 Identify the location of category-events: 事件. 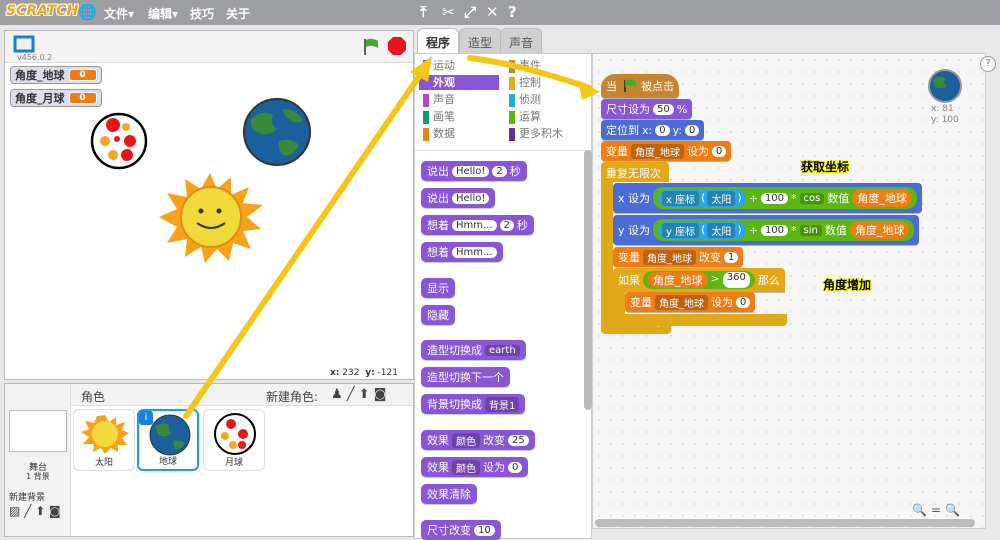
(523, 65).